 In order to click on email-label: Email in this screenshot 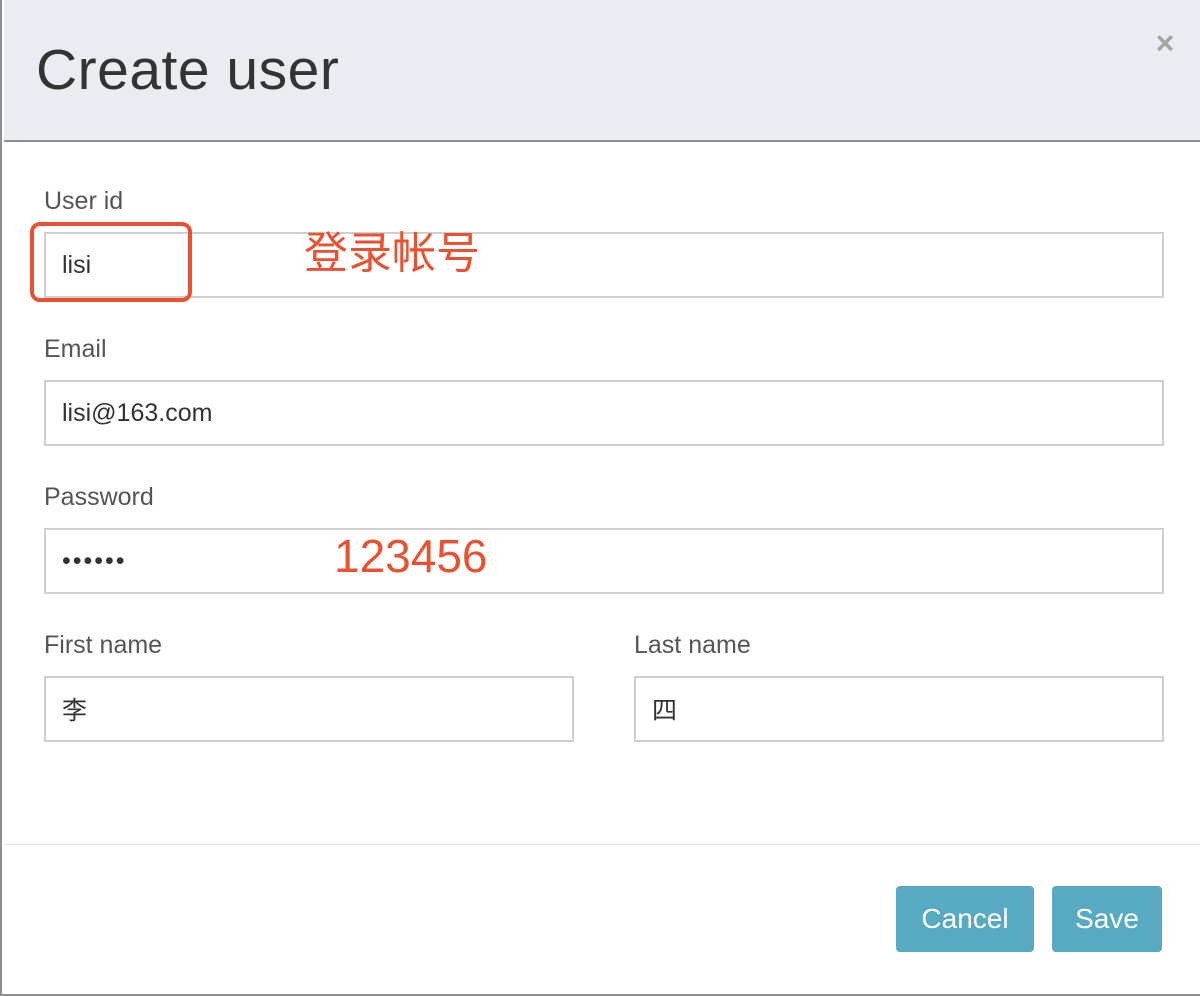, I will do `click(75, 349)`.